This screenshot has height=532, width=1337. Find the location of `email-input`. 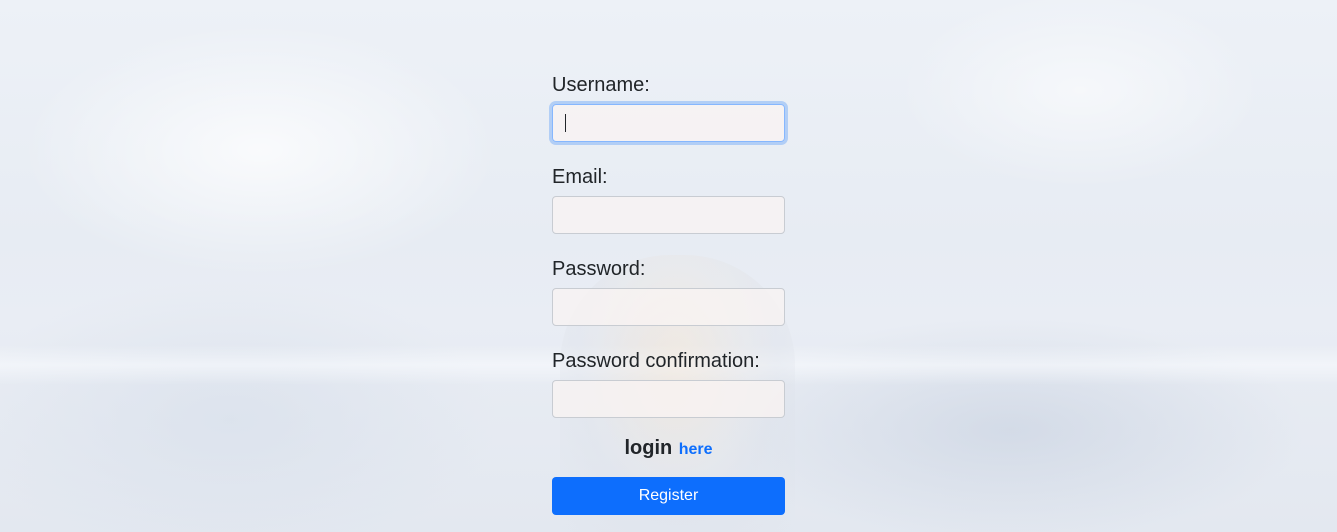

email-input is located at coordinates (668, 215).